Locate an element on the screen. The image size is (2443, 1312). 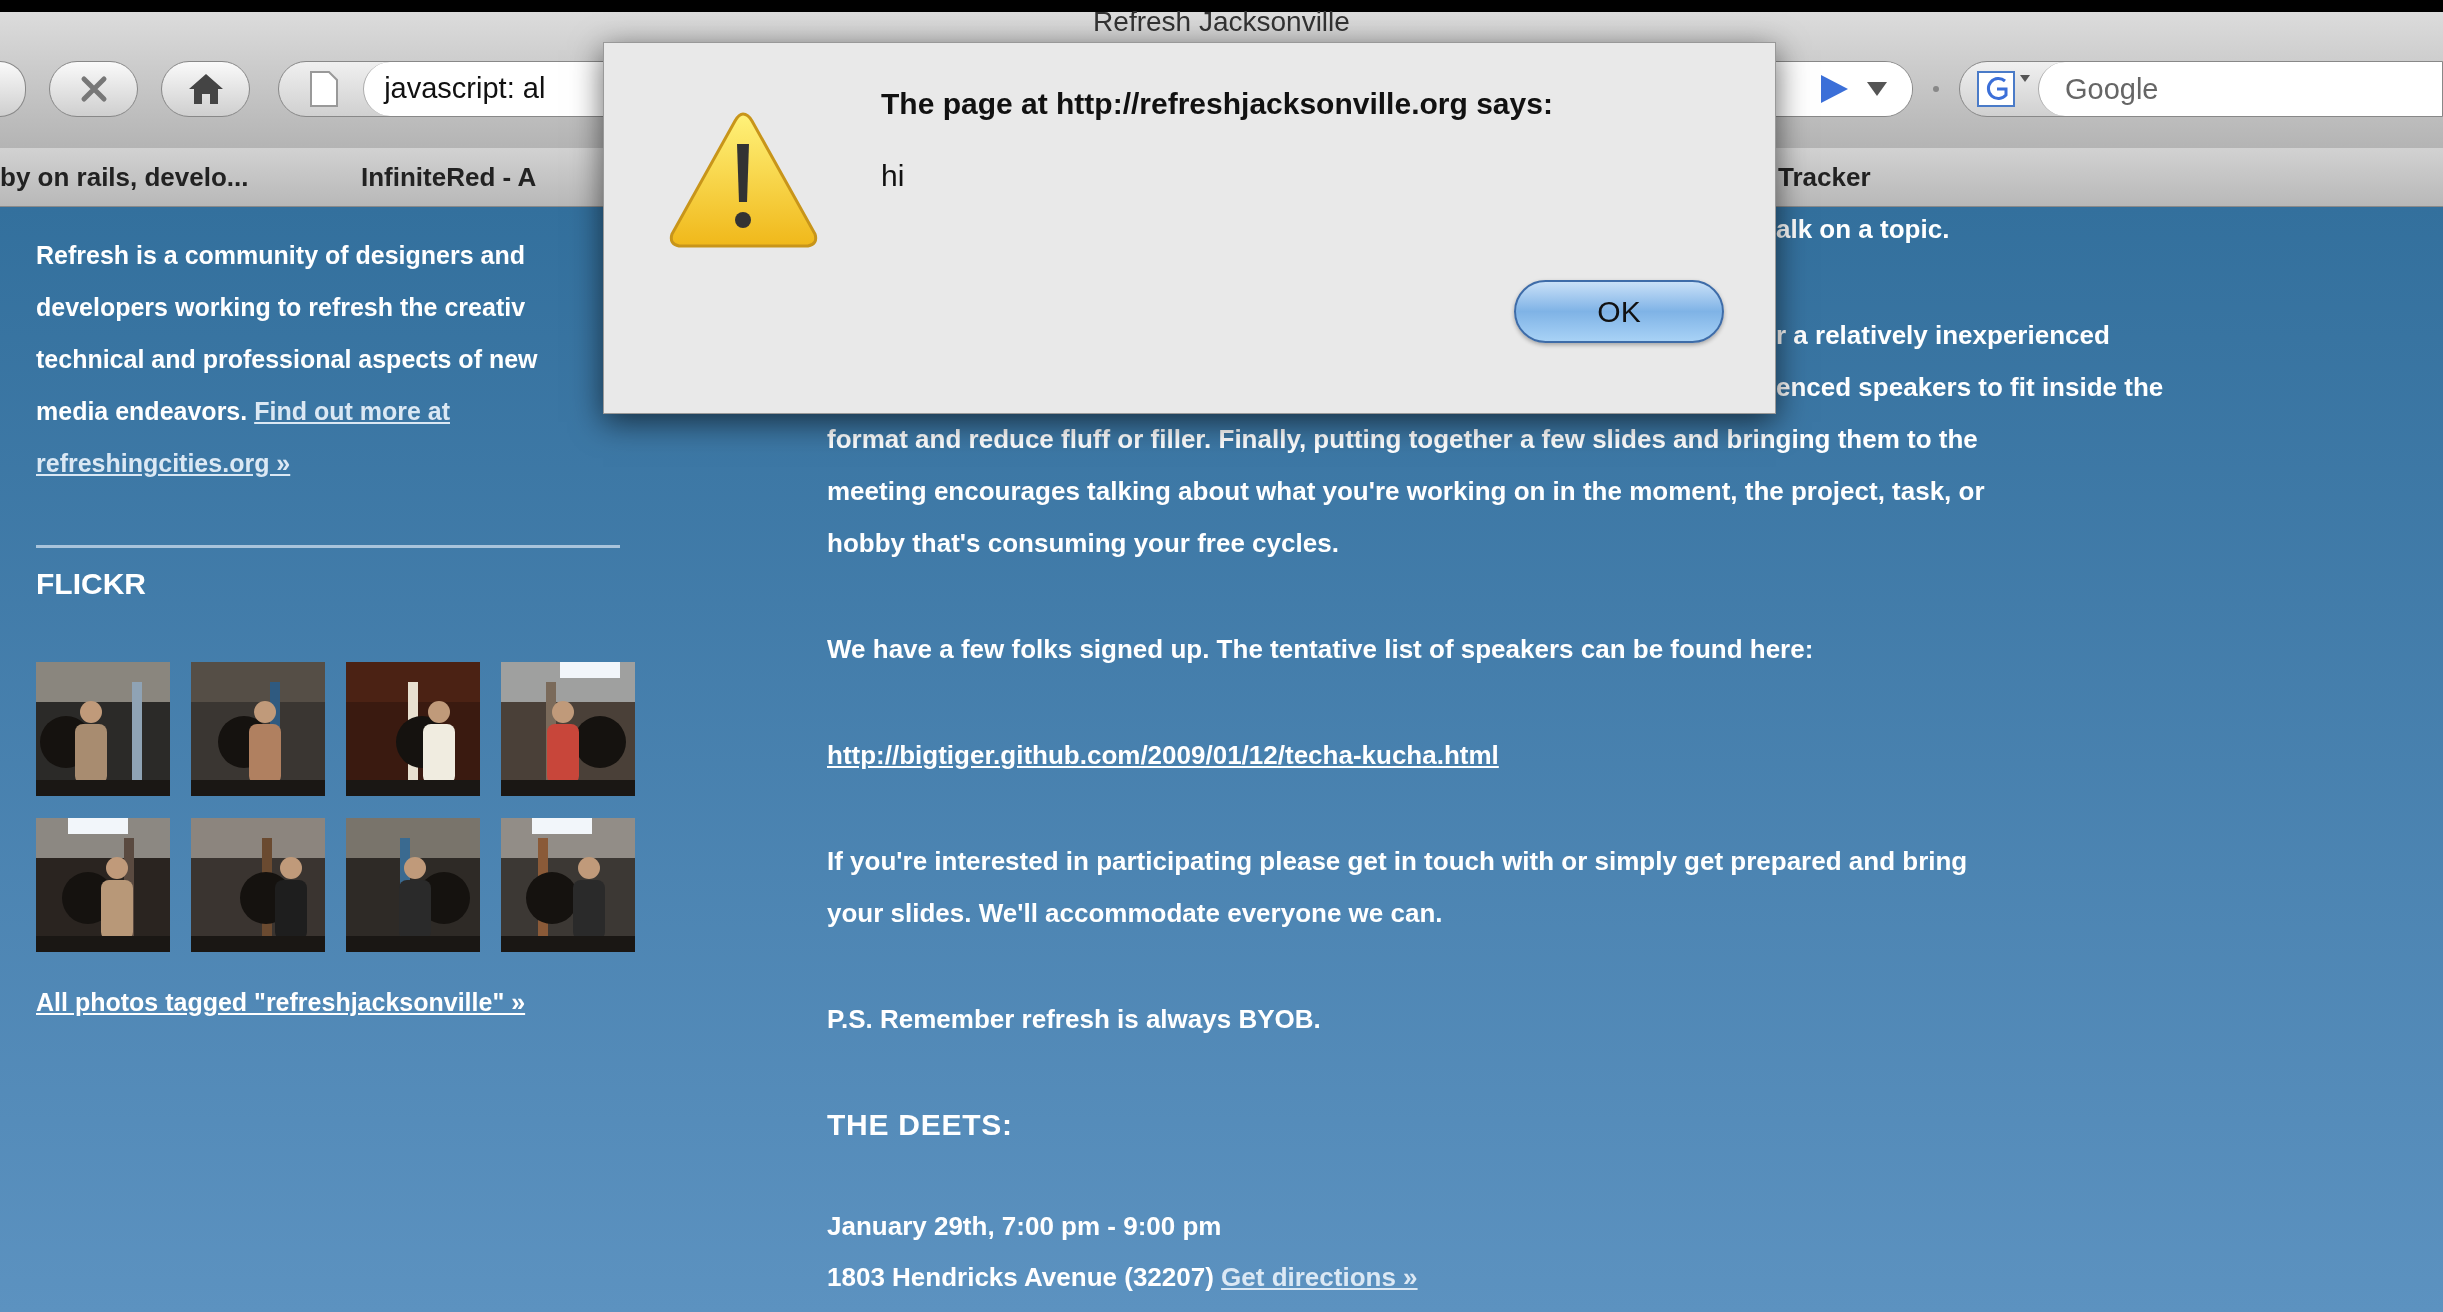
nav-button is located at coordinates (13, 89).